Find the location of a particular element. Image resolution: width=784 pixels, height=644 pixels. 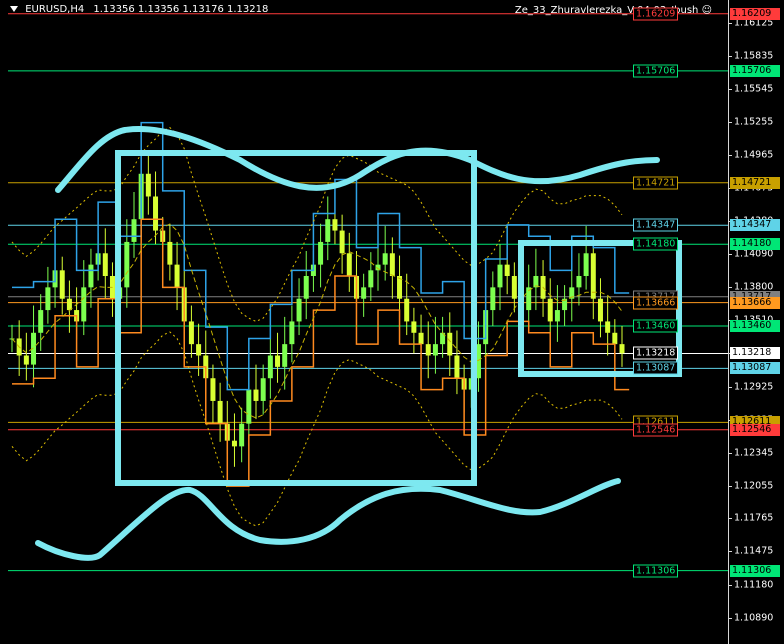

level-tag: 1.11306 is located at coordinates (656, 571).